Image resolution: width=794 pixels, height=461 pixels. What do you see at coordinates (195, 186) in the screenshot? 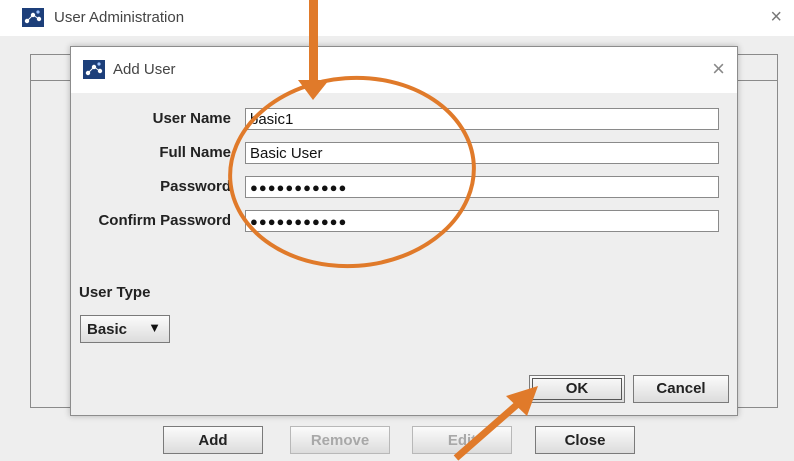
I see `password-label: Password` at bounding box center [195, 186].